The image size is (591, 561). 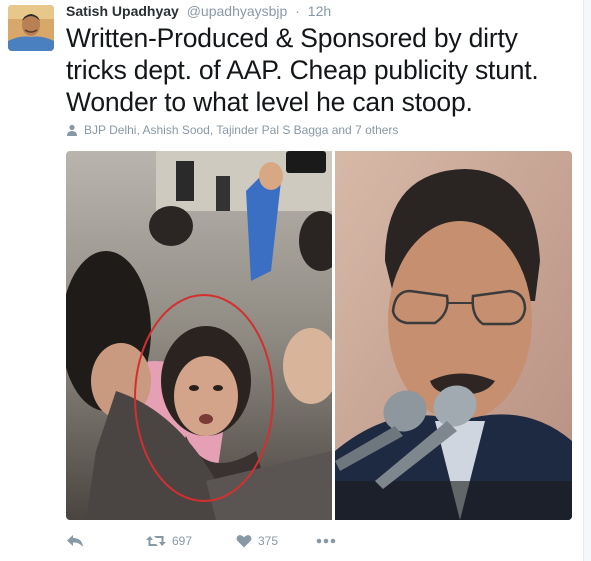 What do you see at coordinates (75, 541) in the screenshot?
I see `reply-icon` at bounding box center [75, 541].